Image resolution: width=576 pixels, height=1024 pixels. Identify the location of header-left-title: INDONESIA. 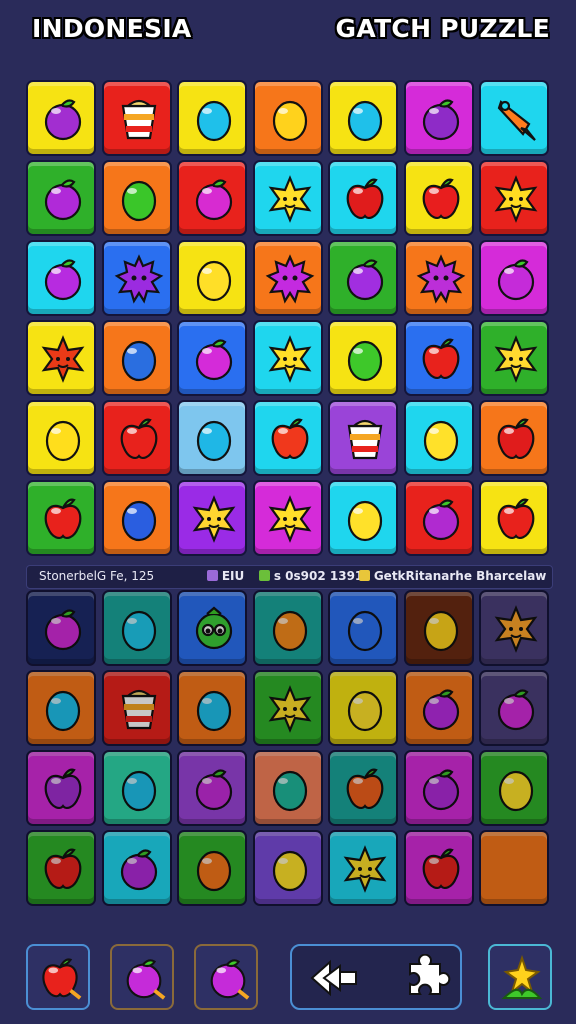
(112, 28).